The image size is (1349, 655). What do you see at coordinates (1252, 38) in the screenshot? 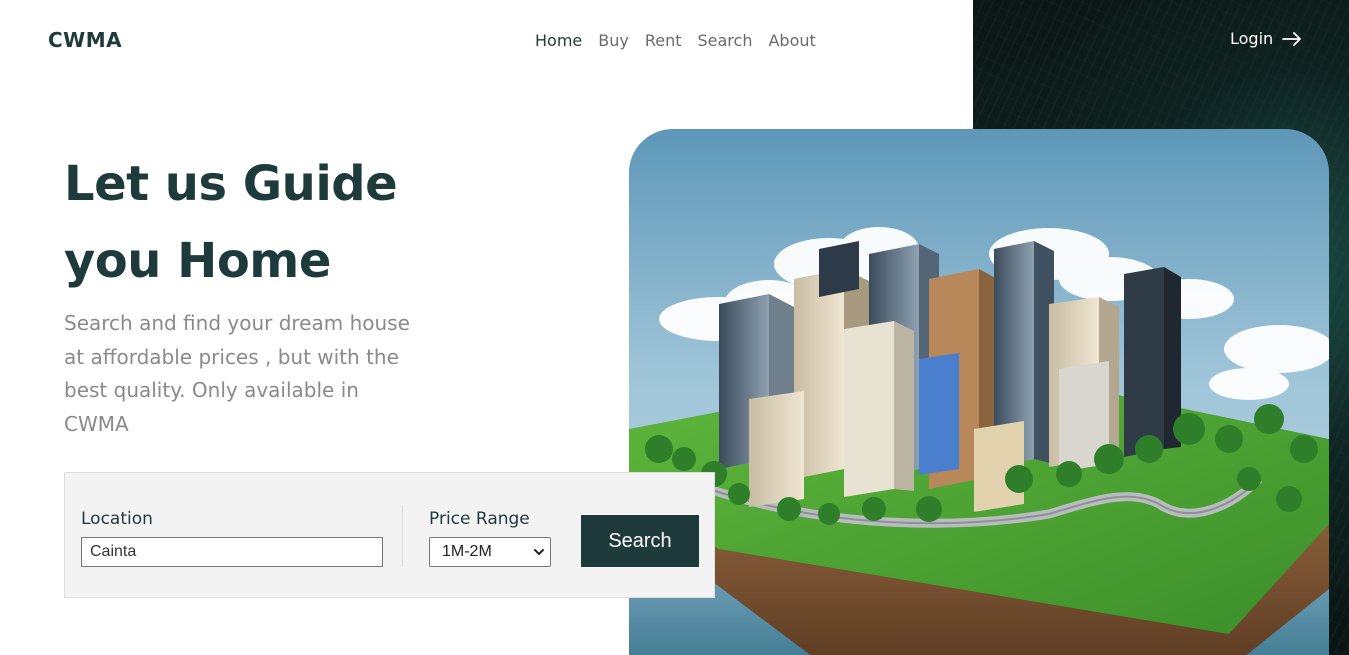
I see `login-label: Login` at bounding box center [1252, 38].